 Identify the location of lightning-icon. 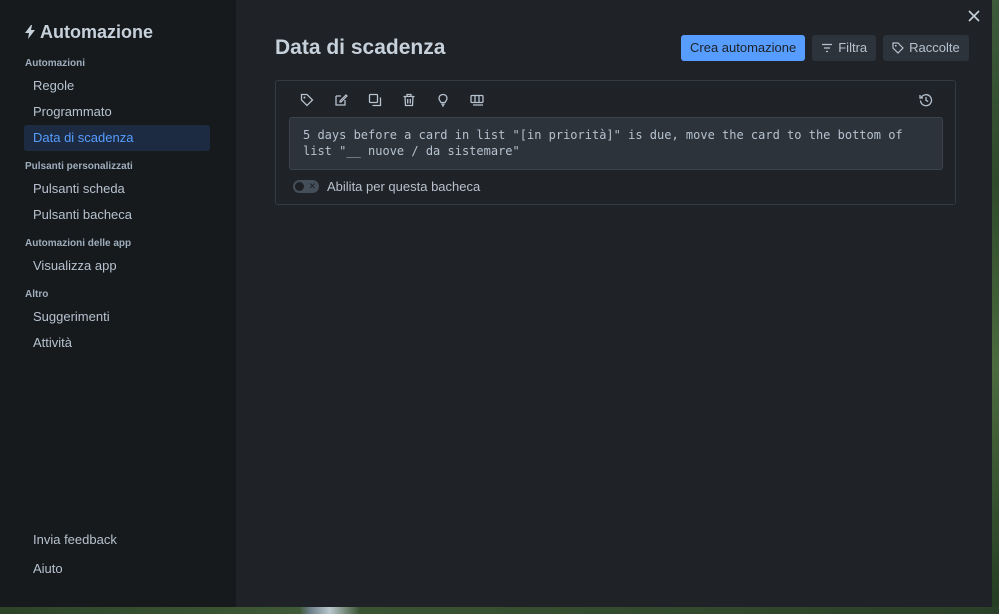
(30, 32).